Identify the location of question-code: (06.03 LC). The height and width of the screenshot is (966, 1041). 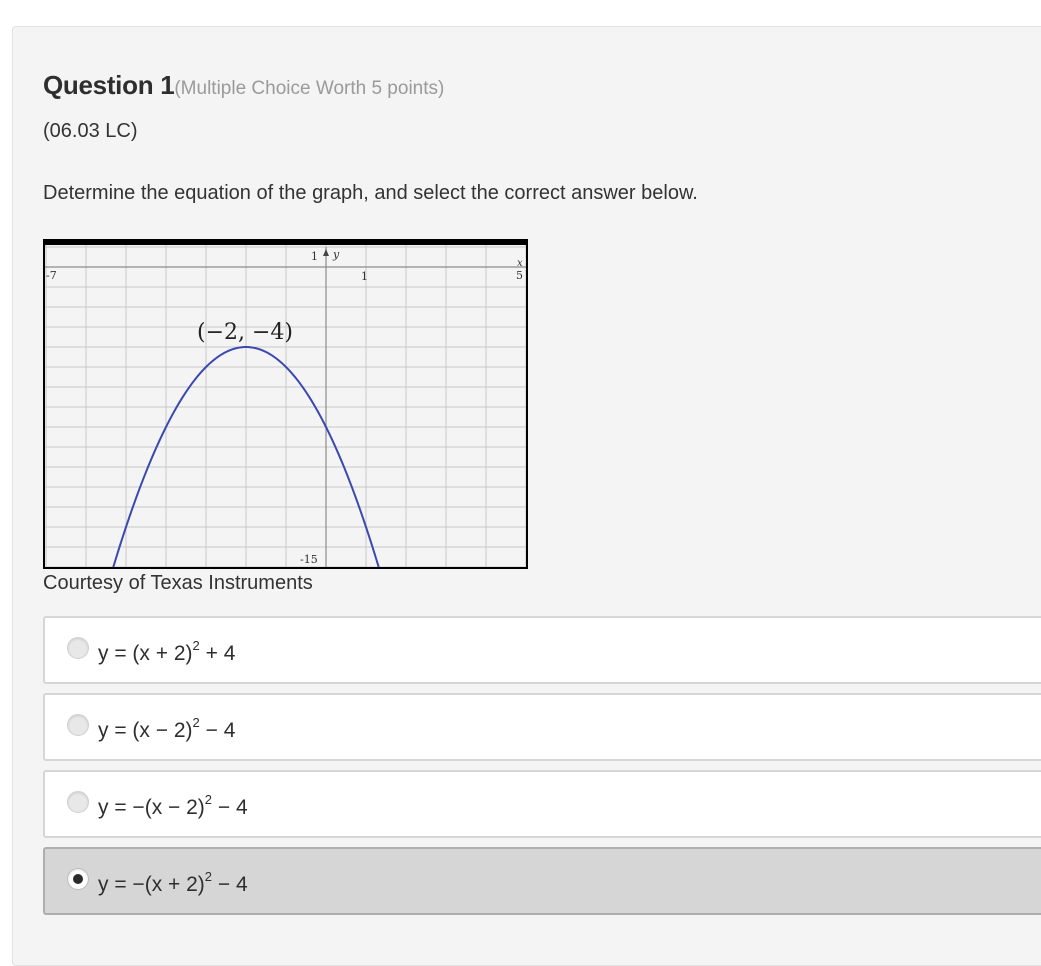
(90, 131).